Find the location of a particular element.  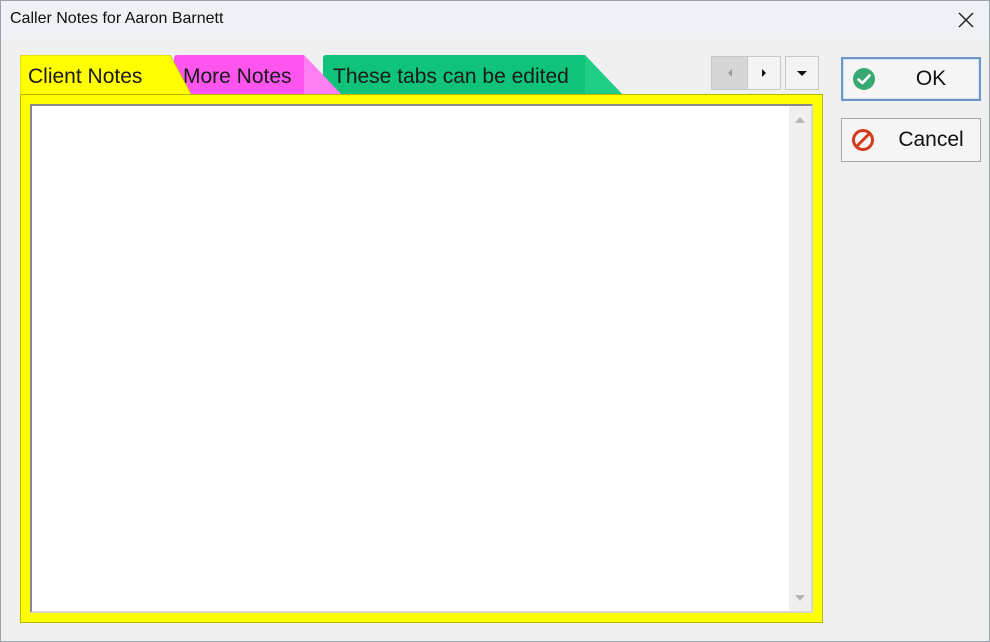

chevron-down-icon is located at coordinates (802, 73).